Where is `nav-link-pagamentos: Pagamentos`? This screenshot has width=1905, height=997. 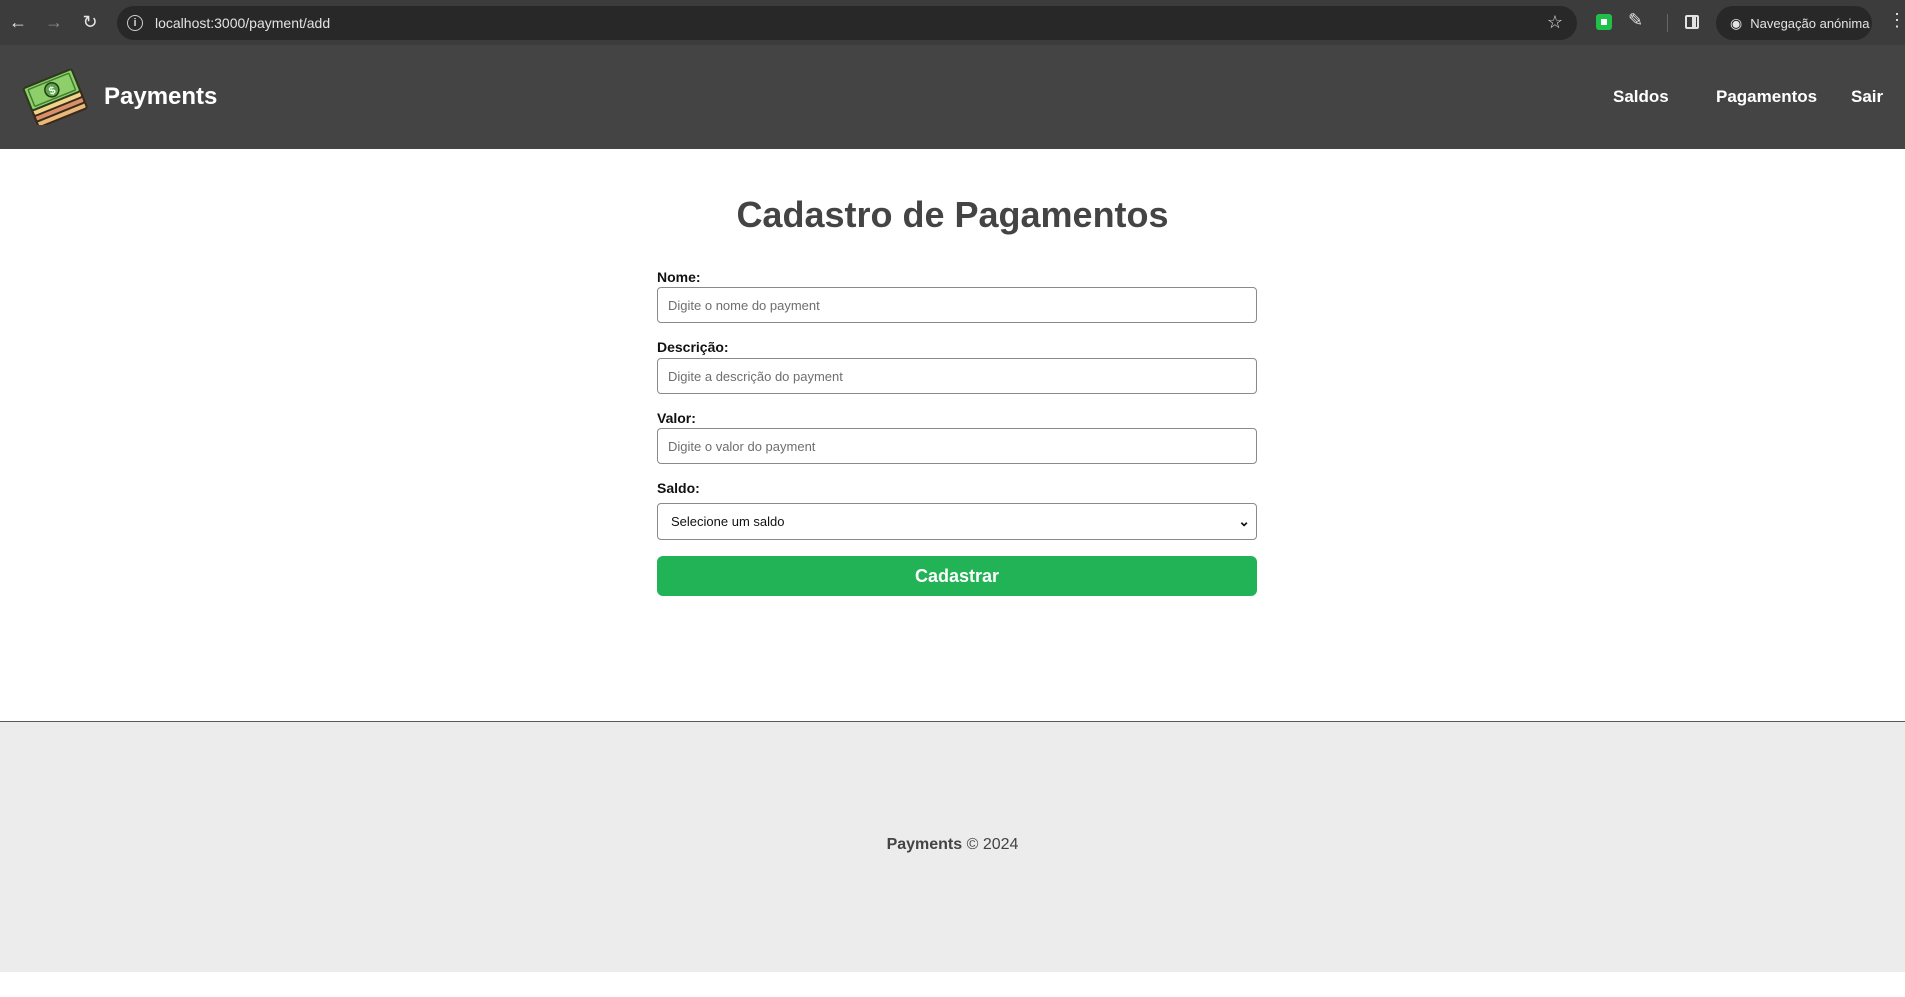 nav-link-pagamentos: Pagamentos is located at coordinates (1766, 97).